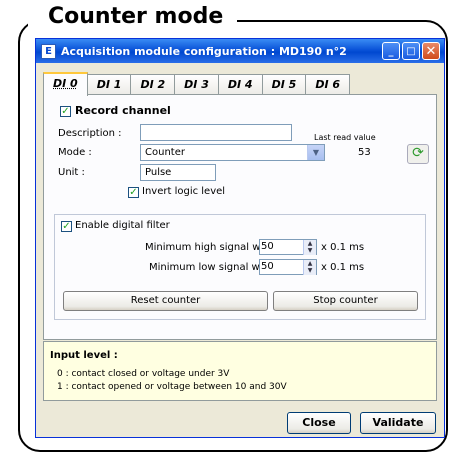 The width and height of the screenshot is (455, 460). Describe the element at coordinates (232, 152) in the screenshot. I see `mode-select: Counter ▼` at that location.